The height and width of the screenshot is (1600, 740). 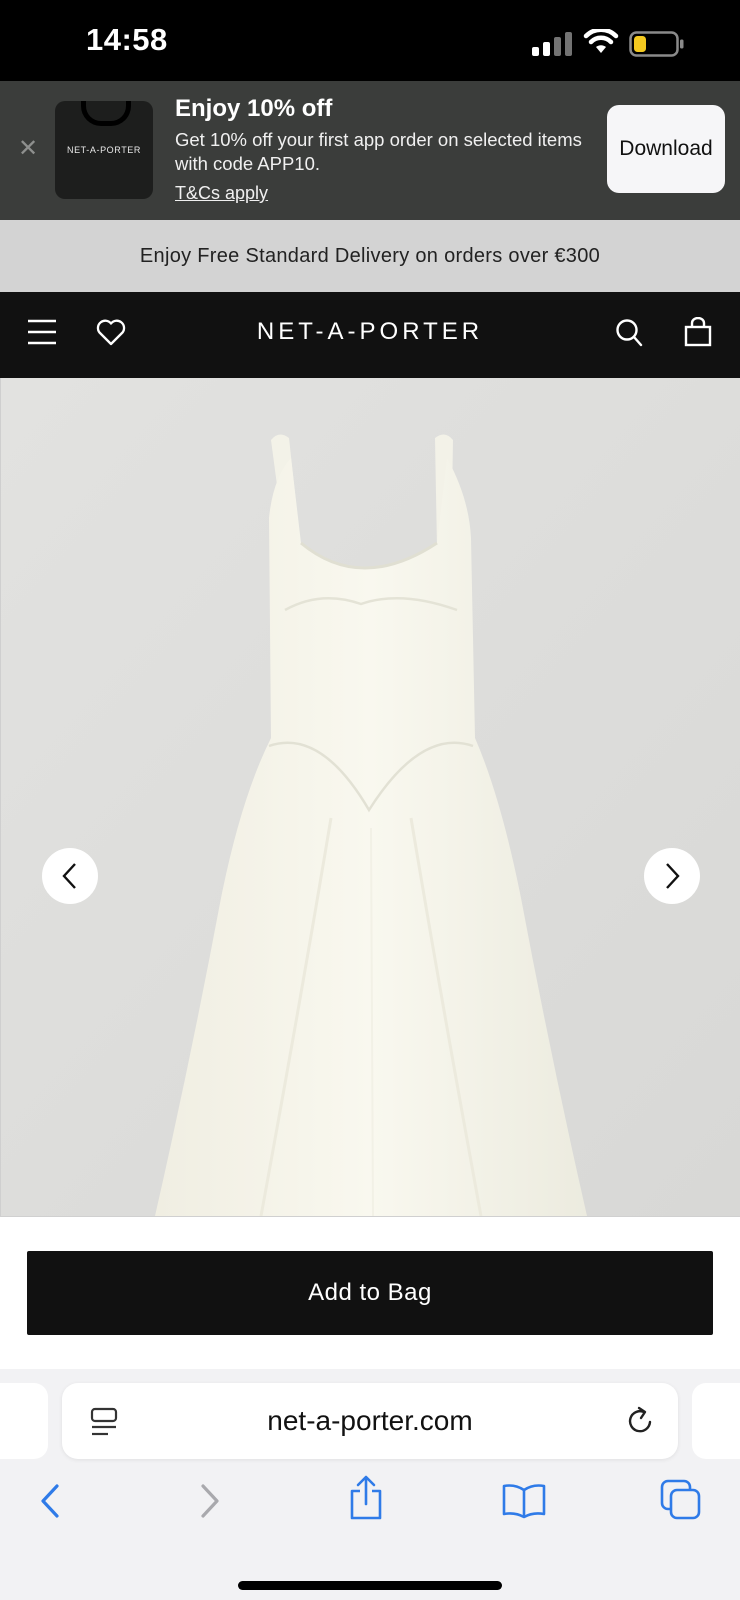 I want to click on url-text: net-a-porter.com, so click(x=370, y=1420).